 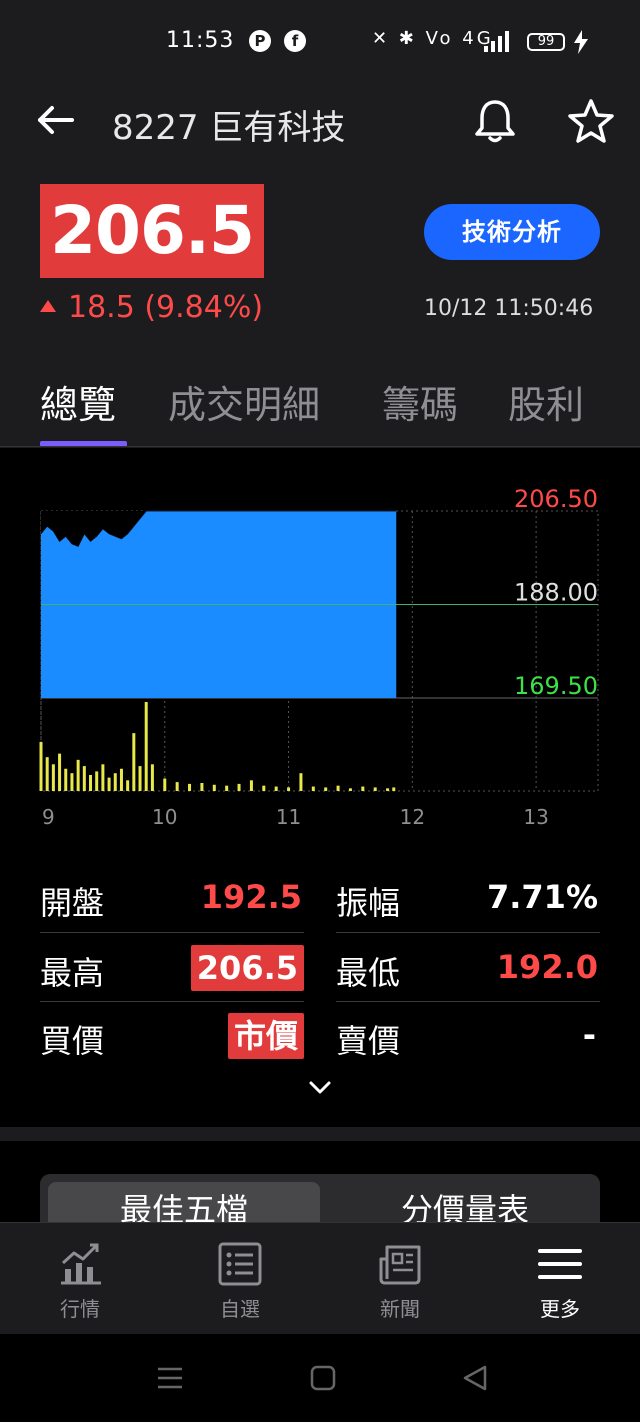 I want to click on system-navigation, so click(x=320, y=1378).